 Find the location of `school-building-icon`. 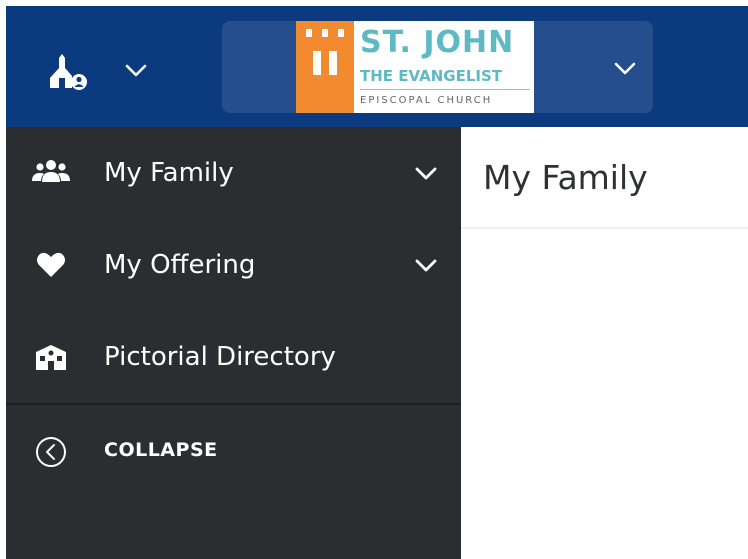

school-building-icon is located at coordinates (51, 357).